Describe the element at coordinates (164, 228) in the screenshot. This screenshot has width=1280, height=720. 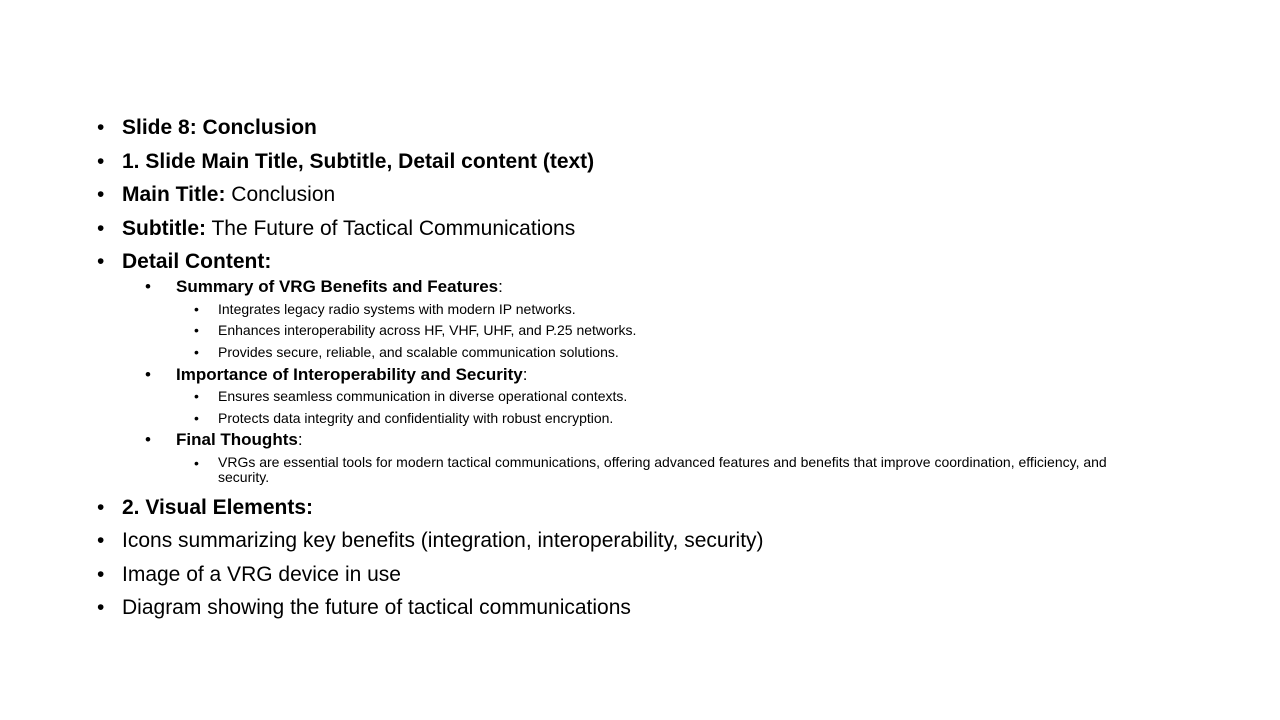
I see `item-bold: Subtitle:` at that location.